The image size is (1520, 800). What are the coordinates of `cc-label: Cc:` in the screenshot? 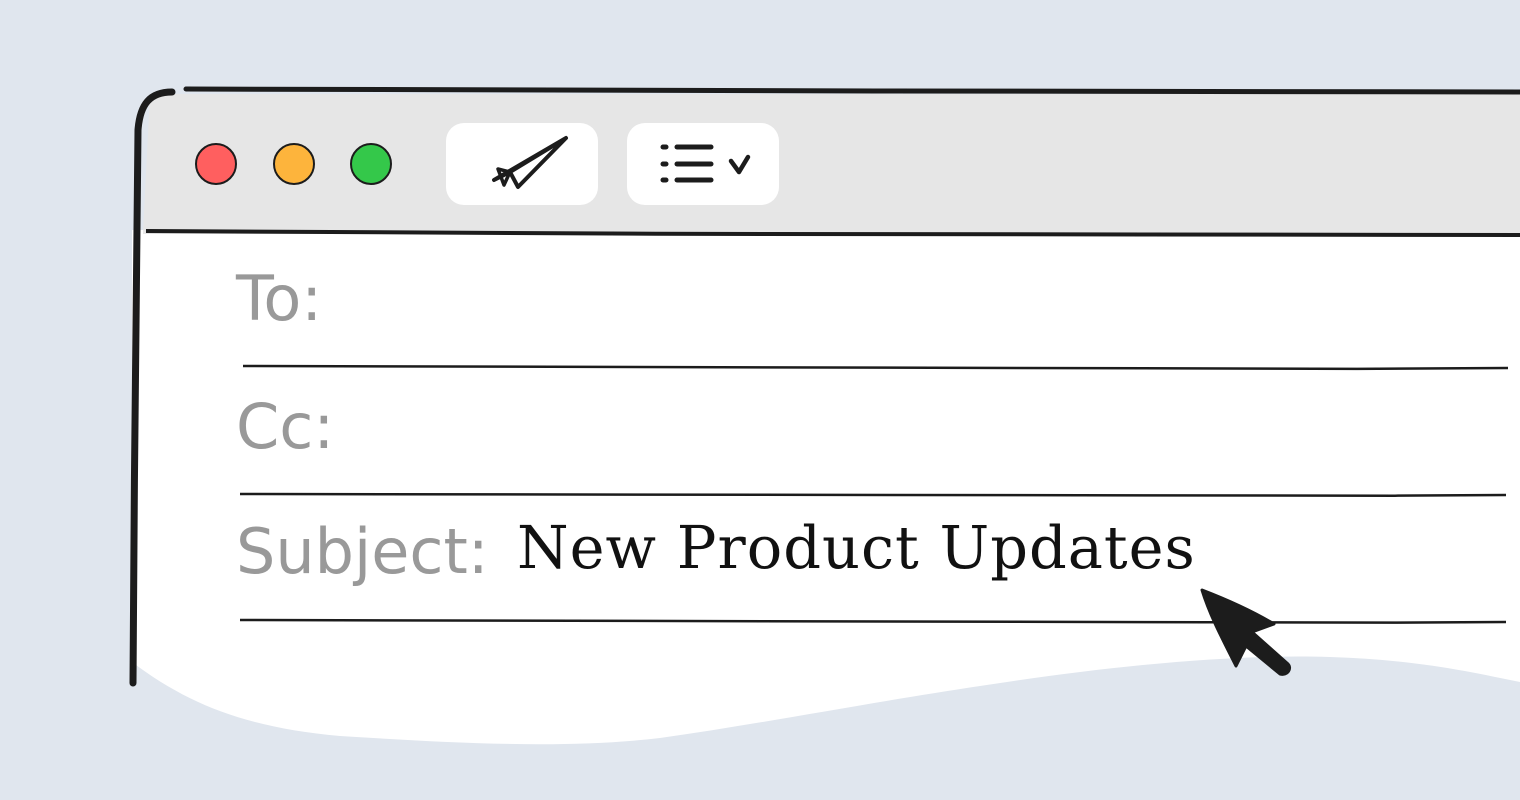 It's located at (285, 426).